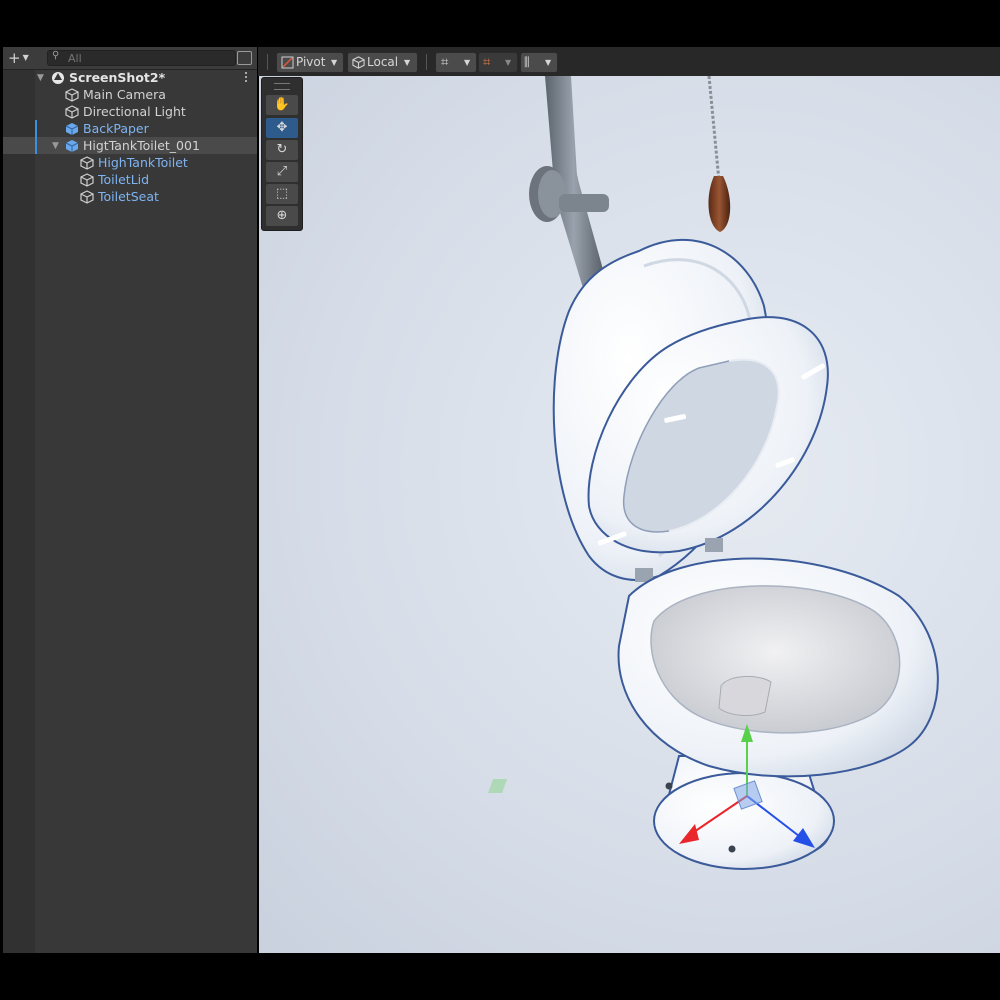 This screenshot has height=1000, width=1000. I want to click on local-space-icon, so click(358, 62).